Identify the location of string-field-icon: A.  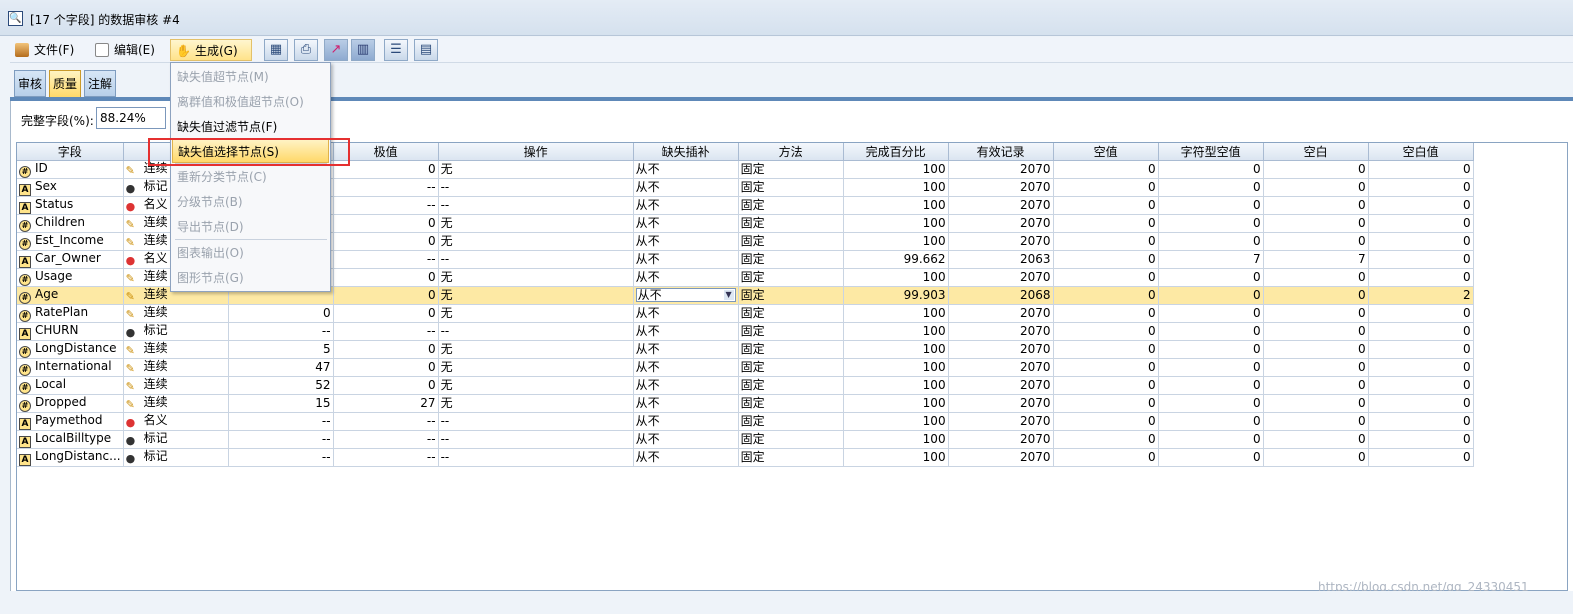
(25, 208).